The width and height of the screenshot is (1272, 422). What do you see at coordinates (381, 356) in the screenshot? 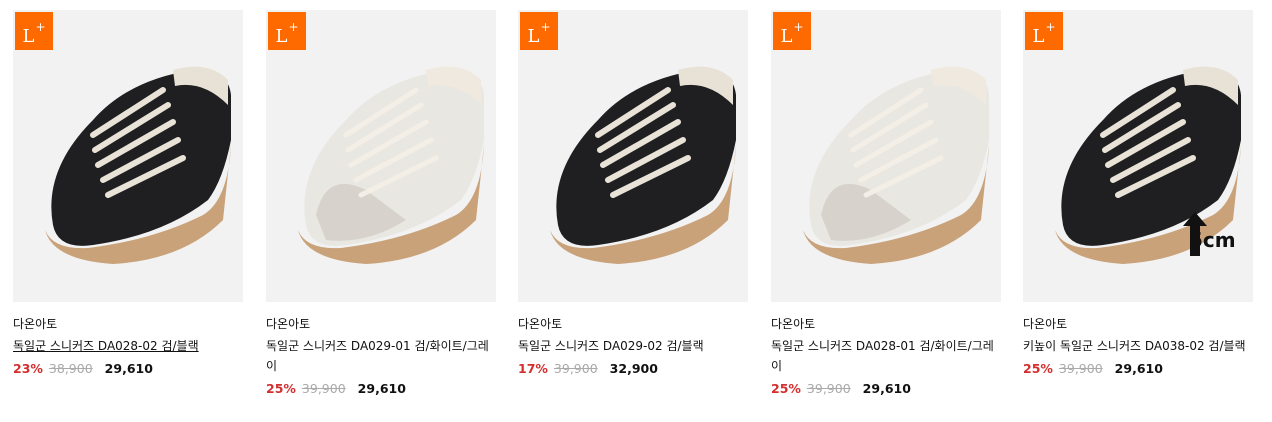
I see `product-name: 독일군 스니커즈 DA029-01 검/화이트/그레이` at bounding box center [381, 356].